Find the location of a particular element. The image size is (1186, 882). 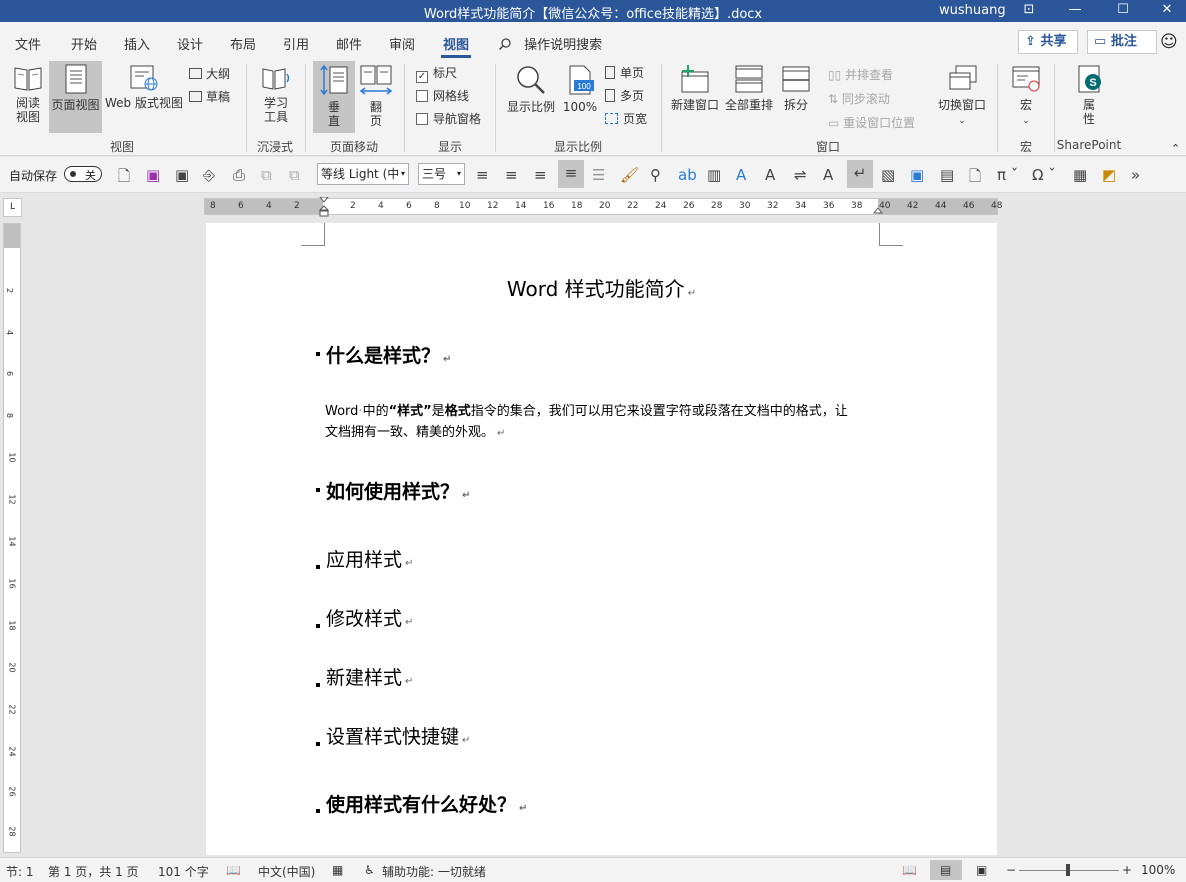

outline-button: 大纲 is located at coordinates (209, 73).